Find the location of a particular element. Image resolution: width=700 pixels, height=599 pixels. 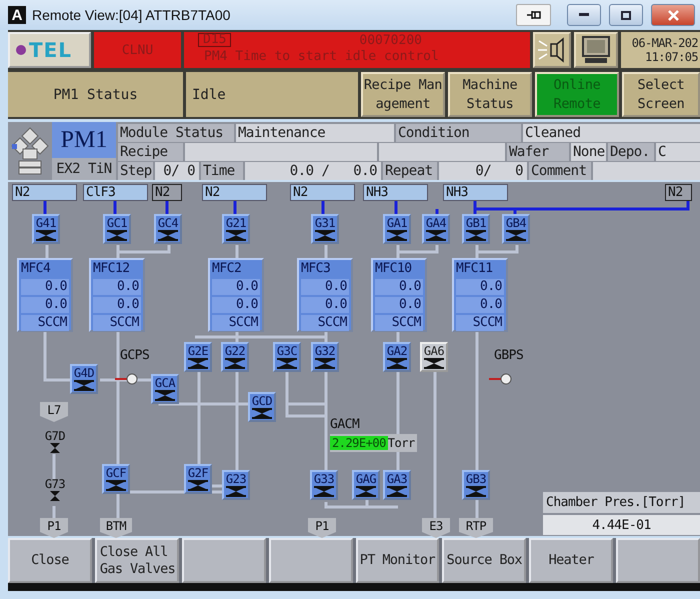

valve-button: G41 is located at coordinates (46, 229).